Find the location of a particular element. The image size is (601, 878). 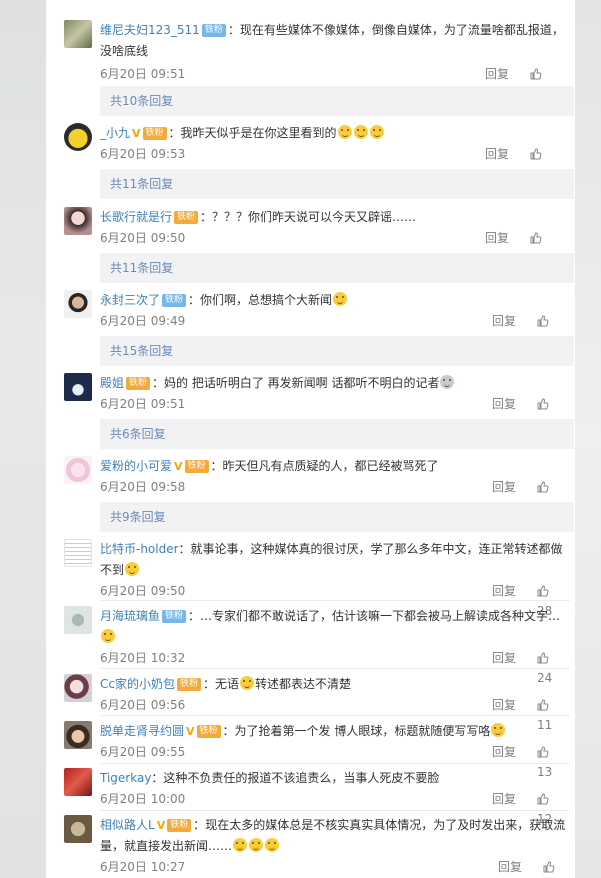

more-replies-link: 共6条回复 is located at coordinates (337, 434).